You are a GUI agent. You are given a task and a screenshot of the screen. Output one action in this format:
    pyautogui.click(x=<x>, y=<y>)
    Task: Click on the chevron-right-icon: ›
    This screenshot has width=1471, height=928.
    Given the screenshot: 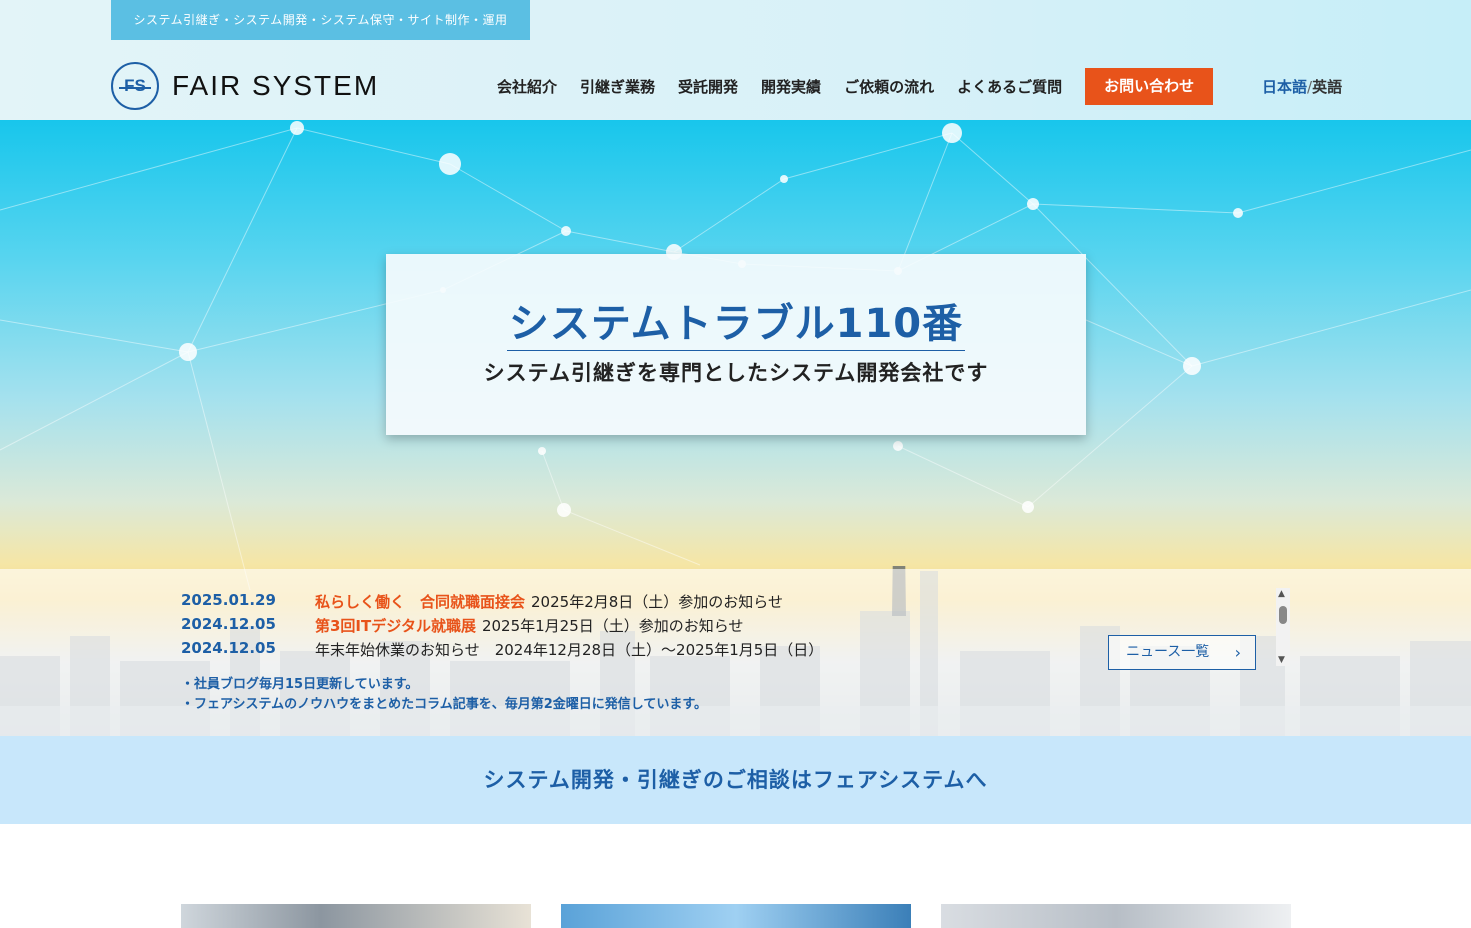 What is the action you would take?
    pyautogui.click(x=1237, y=652)
    